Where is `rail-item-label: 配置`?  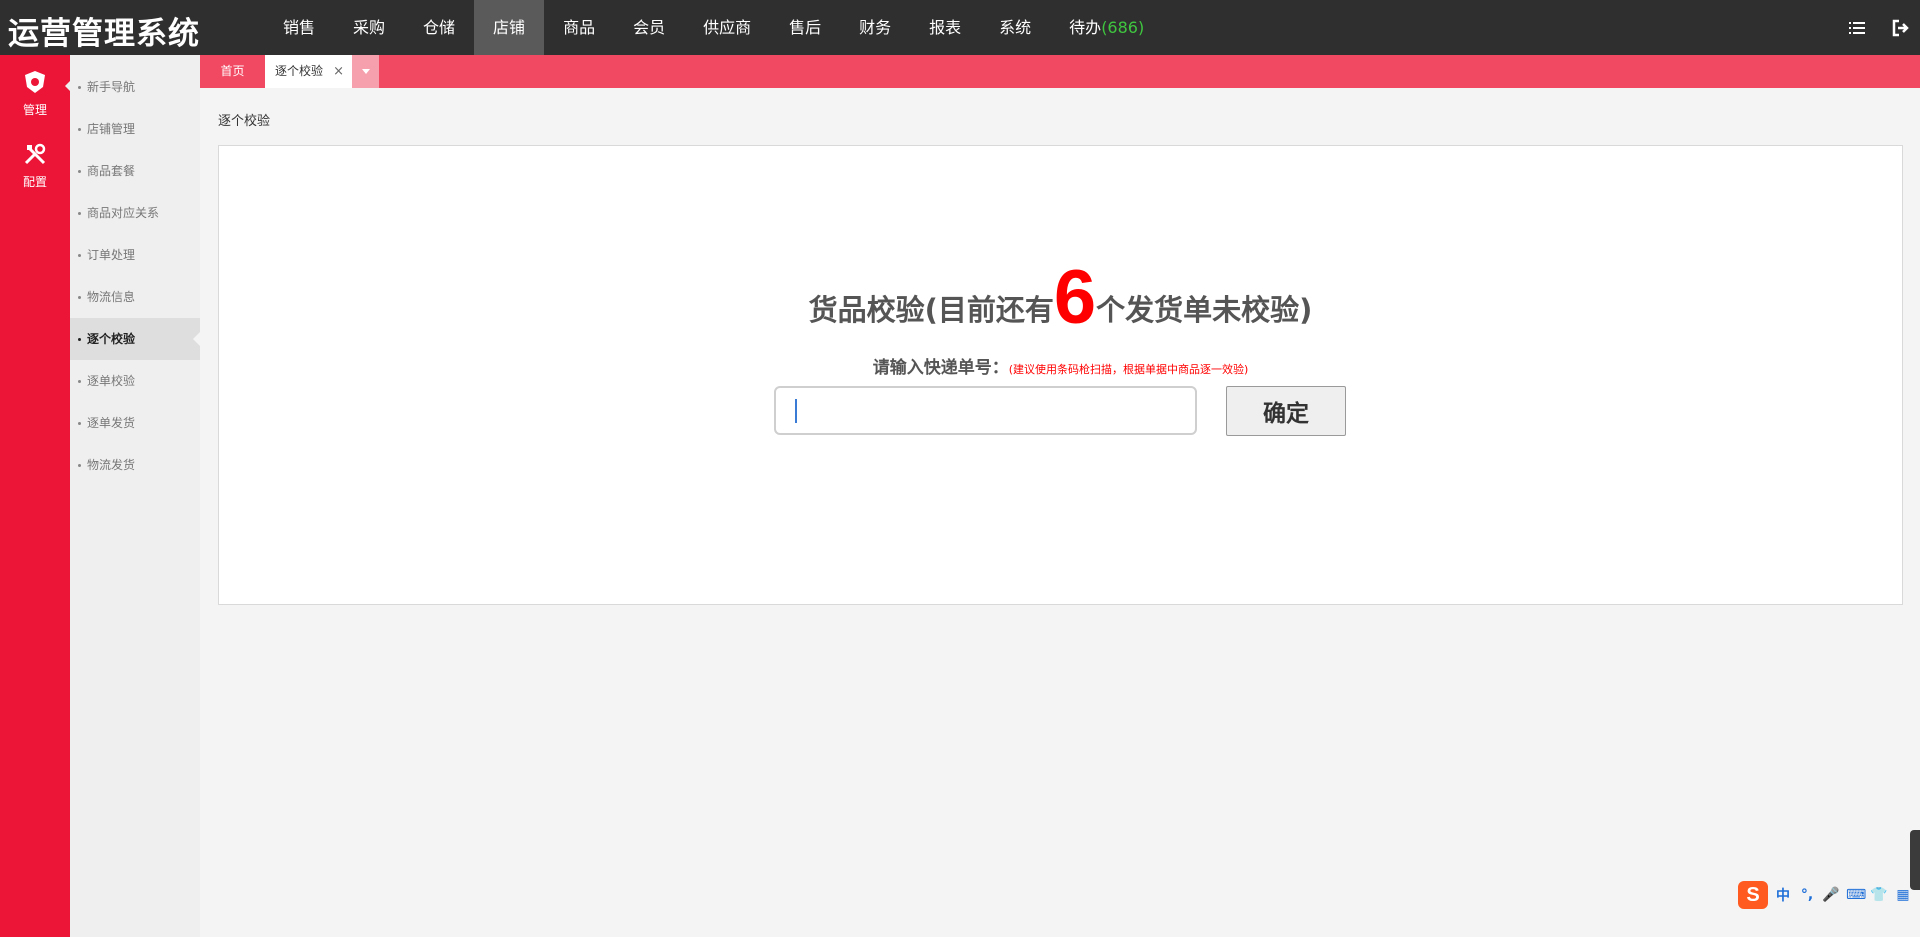
rail-item-label: 配置 is located at coordinates (34, 182).